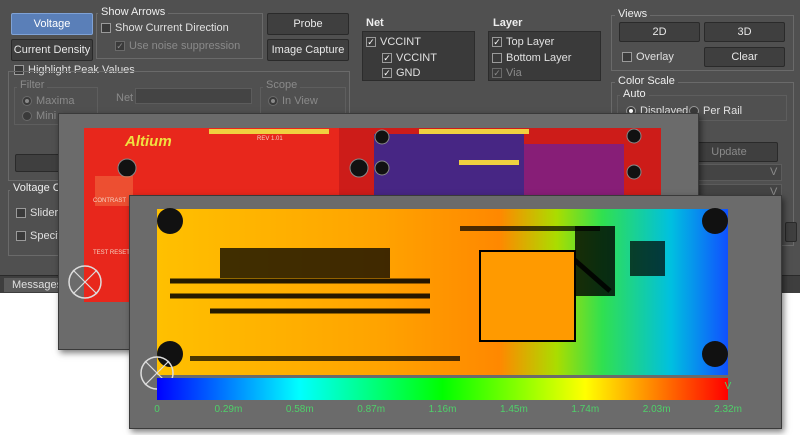  I want to click on color-scale-side-button, so click(791, 232).